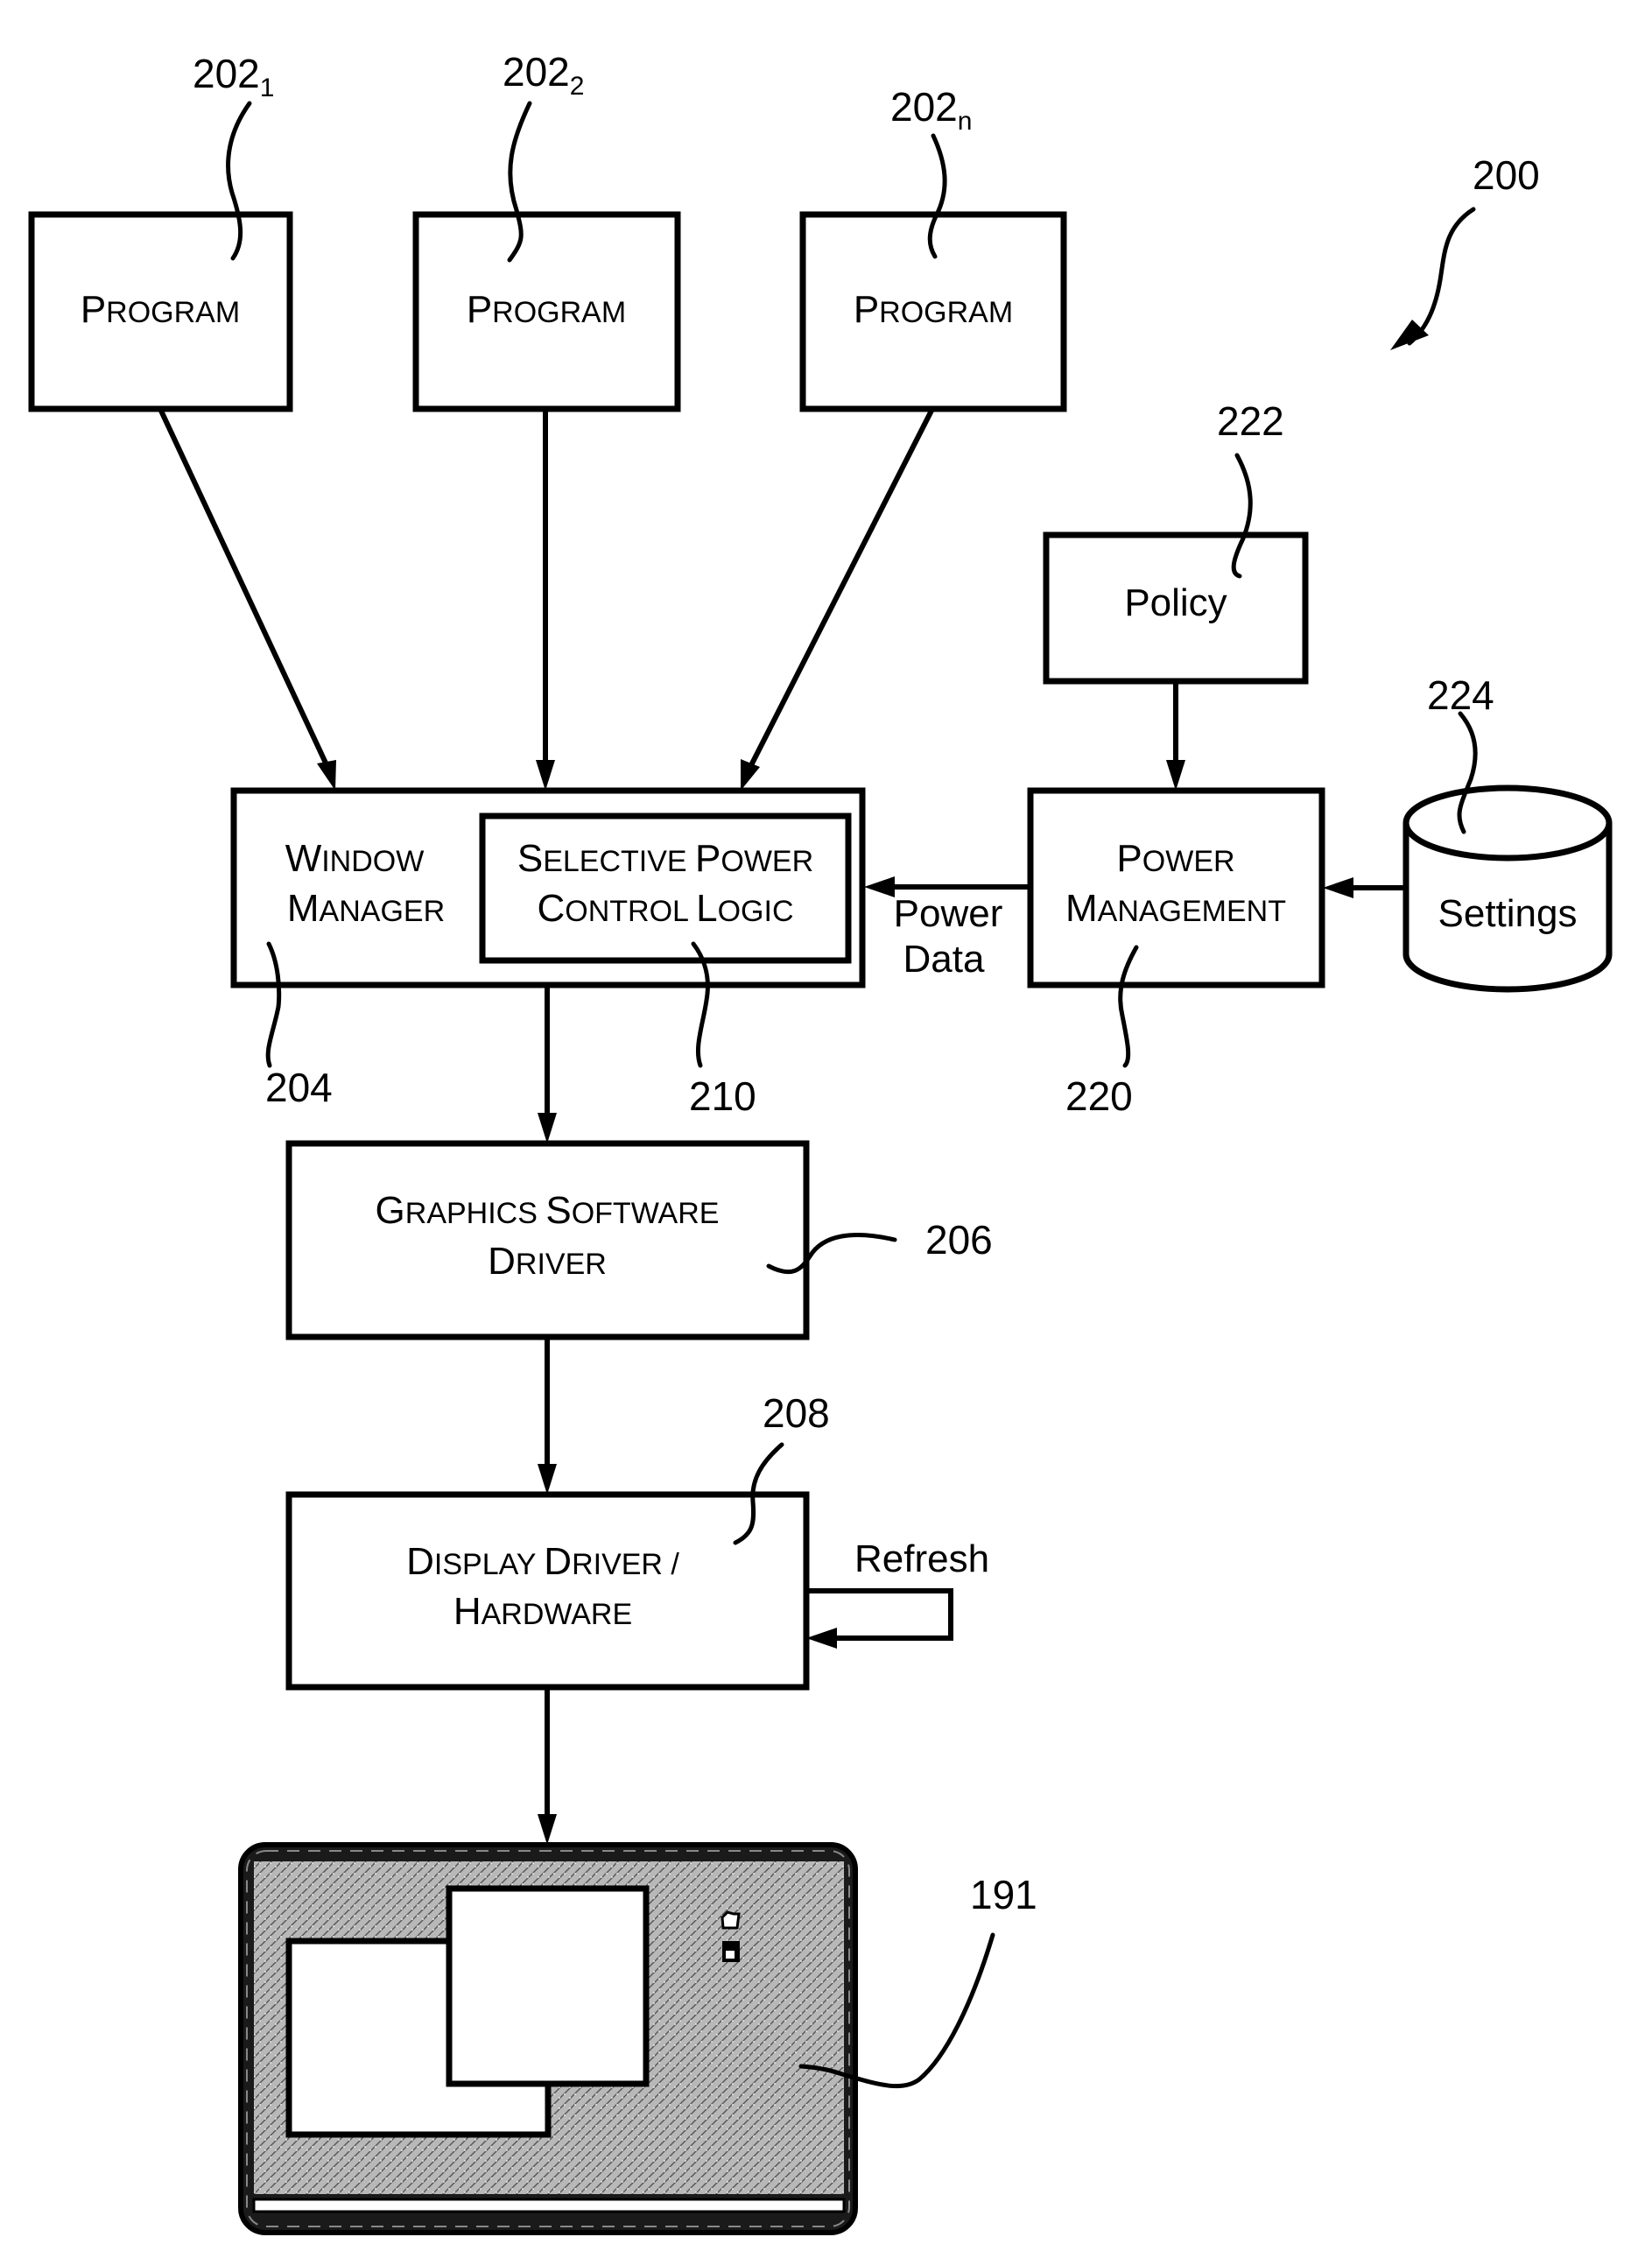 This screenshot has height=2251, width=1652. I want to click on display-monitor, so click(548, 2039).